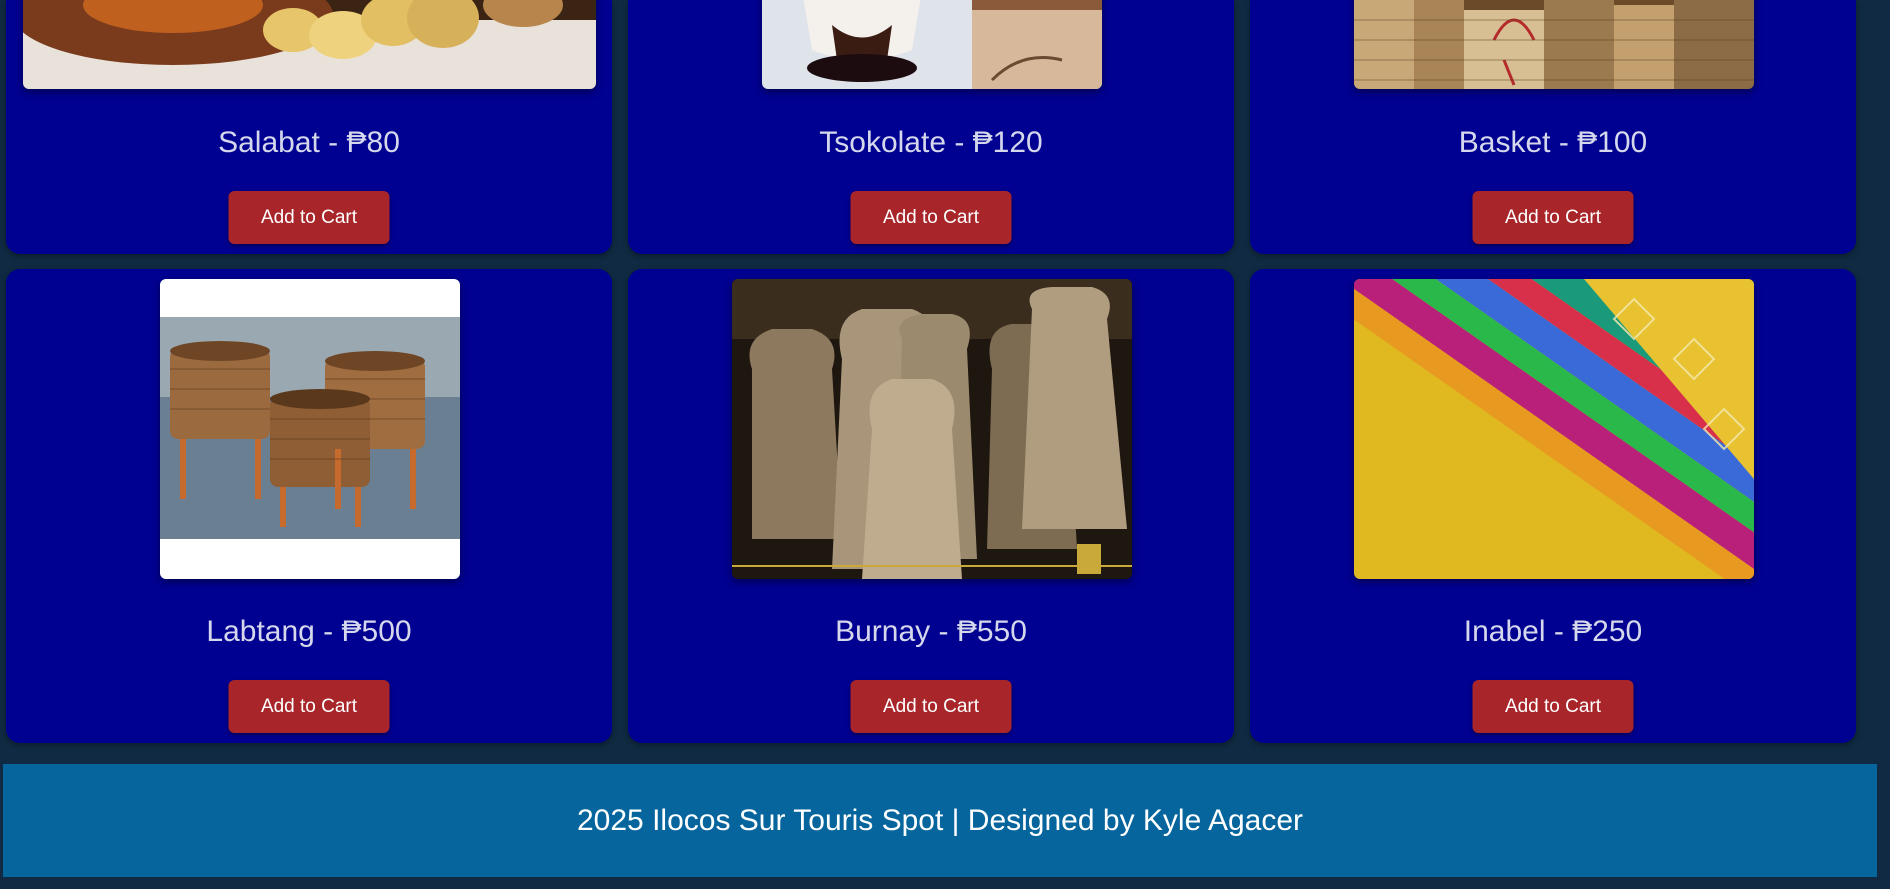 The width and height of the screenshot is (1890, 889). What do you see at coordinates (932, 429) in the screenshot?
I see `product-image-burnay` at bounding box center [932, 429].